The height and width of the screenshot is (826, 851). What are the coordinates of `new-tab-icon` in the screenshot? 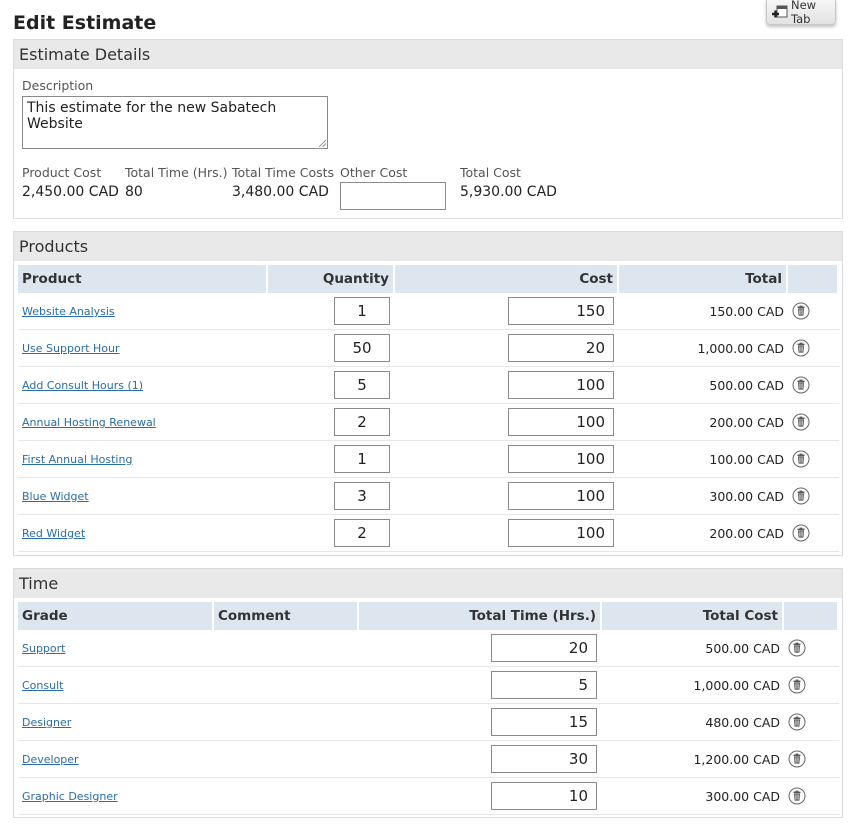 It's located at (779, 12).